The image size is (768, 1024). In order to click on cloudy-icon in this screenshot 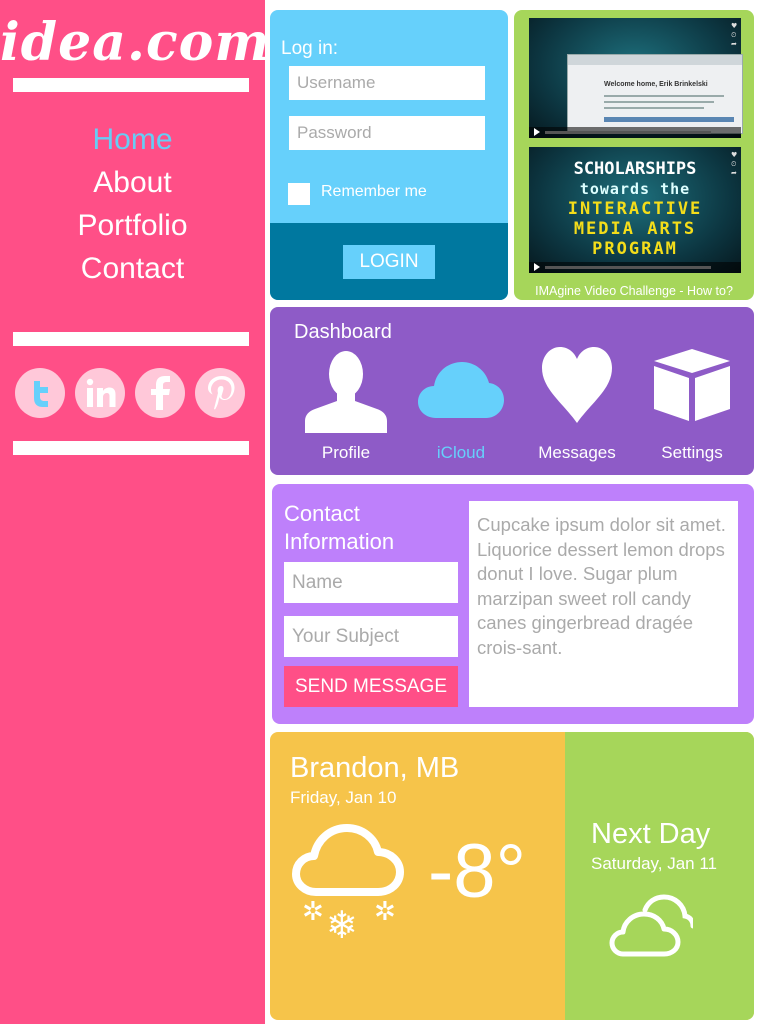, I will do `click(651, 925)`.